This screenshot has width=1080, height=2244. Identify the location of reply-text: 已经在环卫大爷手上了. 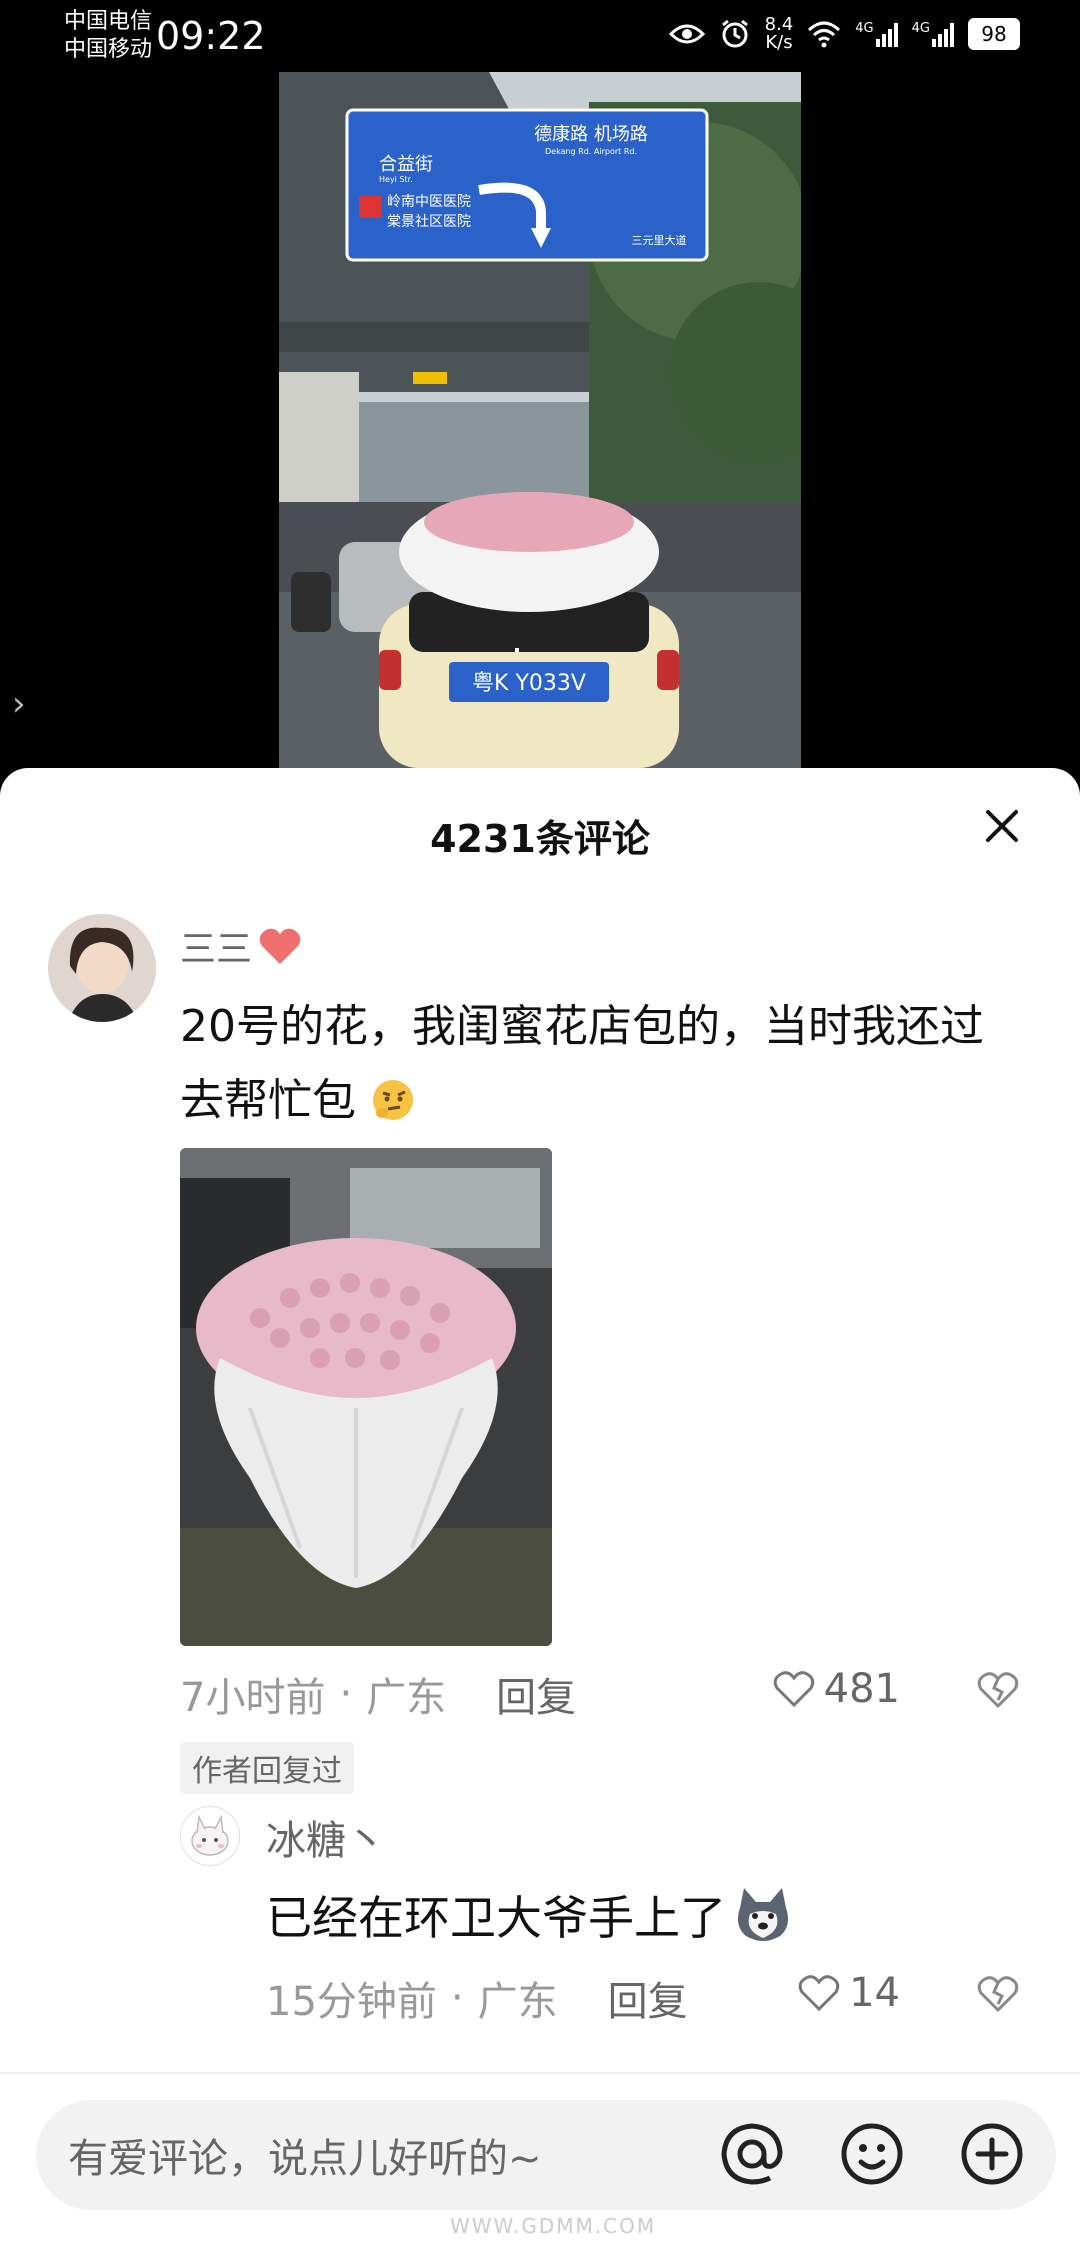
(530, 1915).